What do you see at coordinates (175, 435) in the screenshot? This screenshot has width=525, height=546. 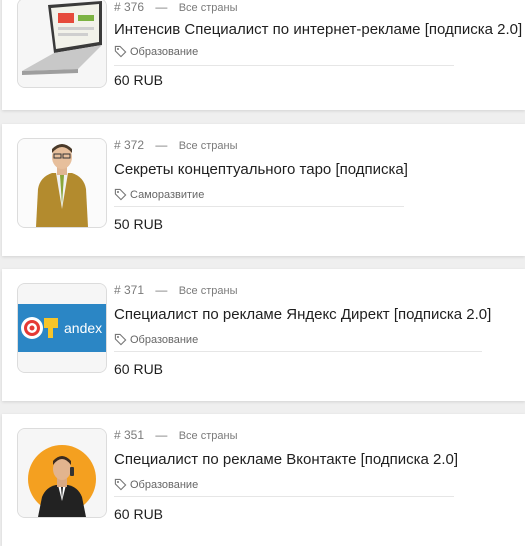 I see `item-meta: # 351 — Все страны` at bounding box center [175, 435].